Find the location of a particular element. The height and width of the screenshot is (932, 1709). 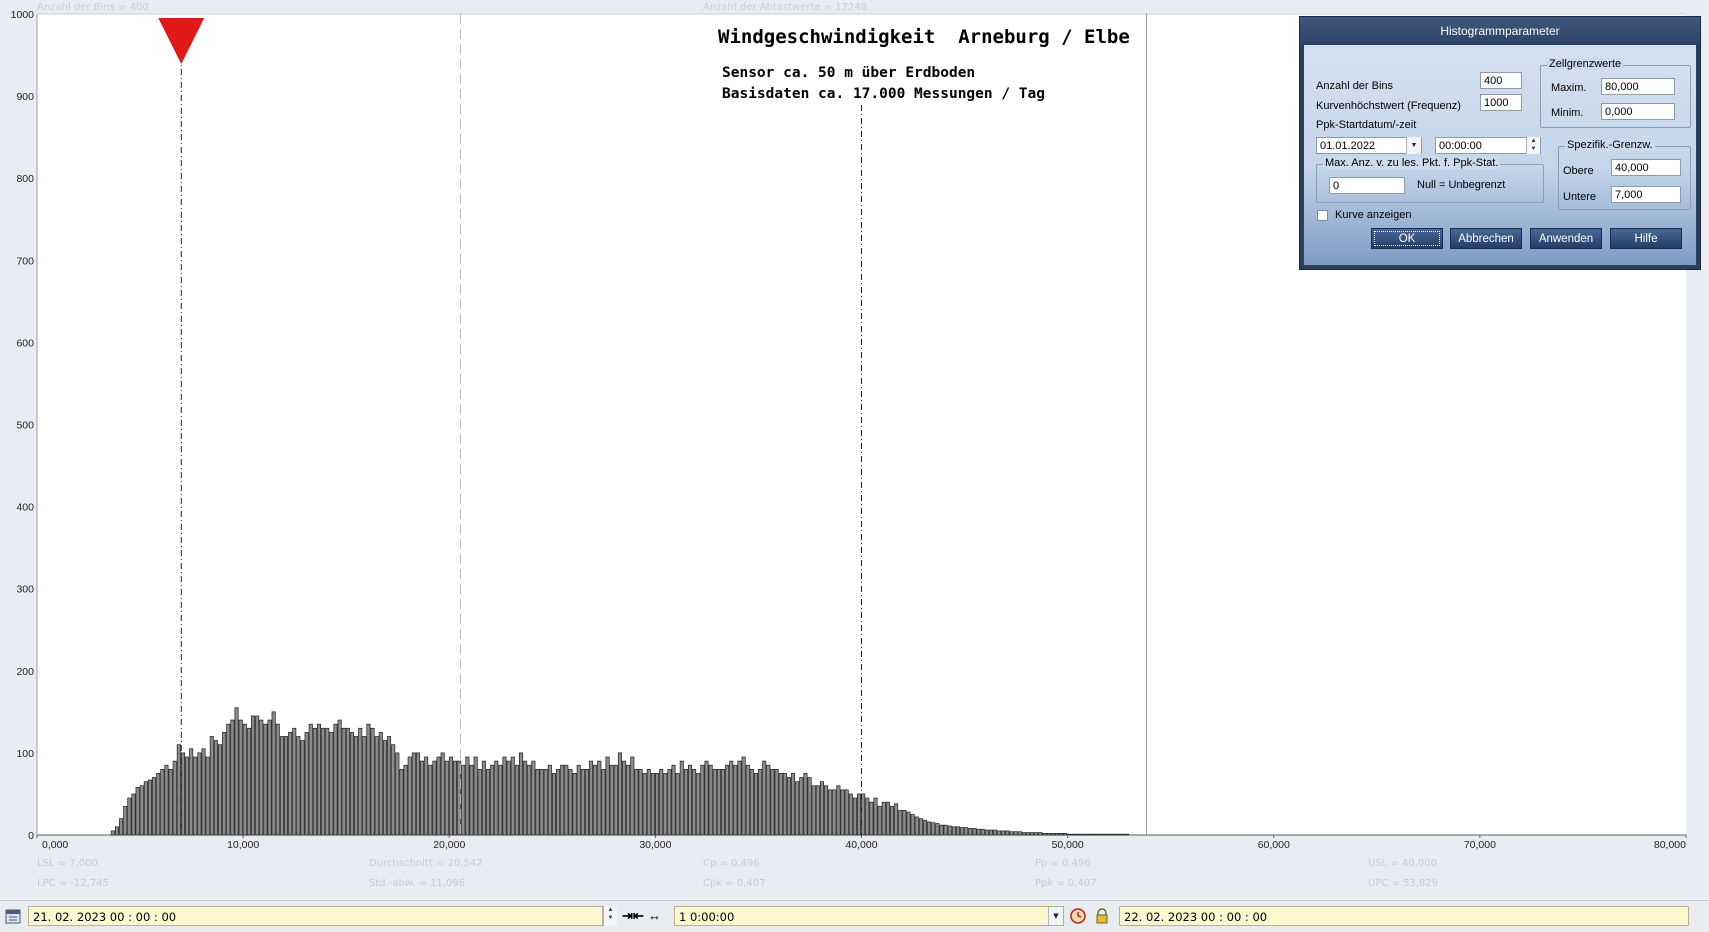

start-datetime-spinner: ▲ ▼ is located at coordinates (610, 916).